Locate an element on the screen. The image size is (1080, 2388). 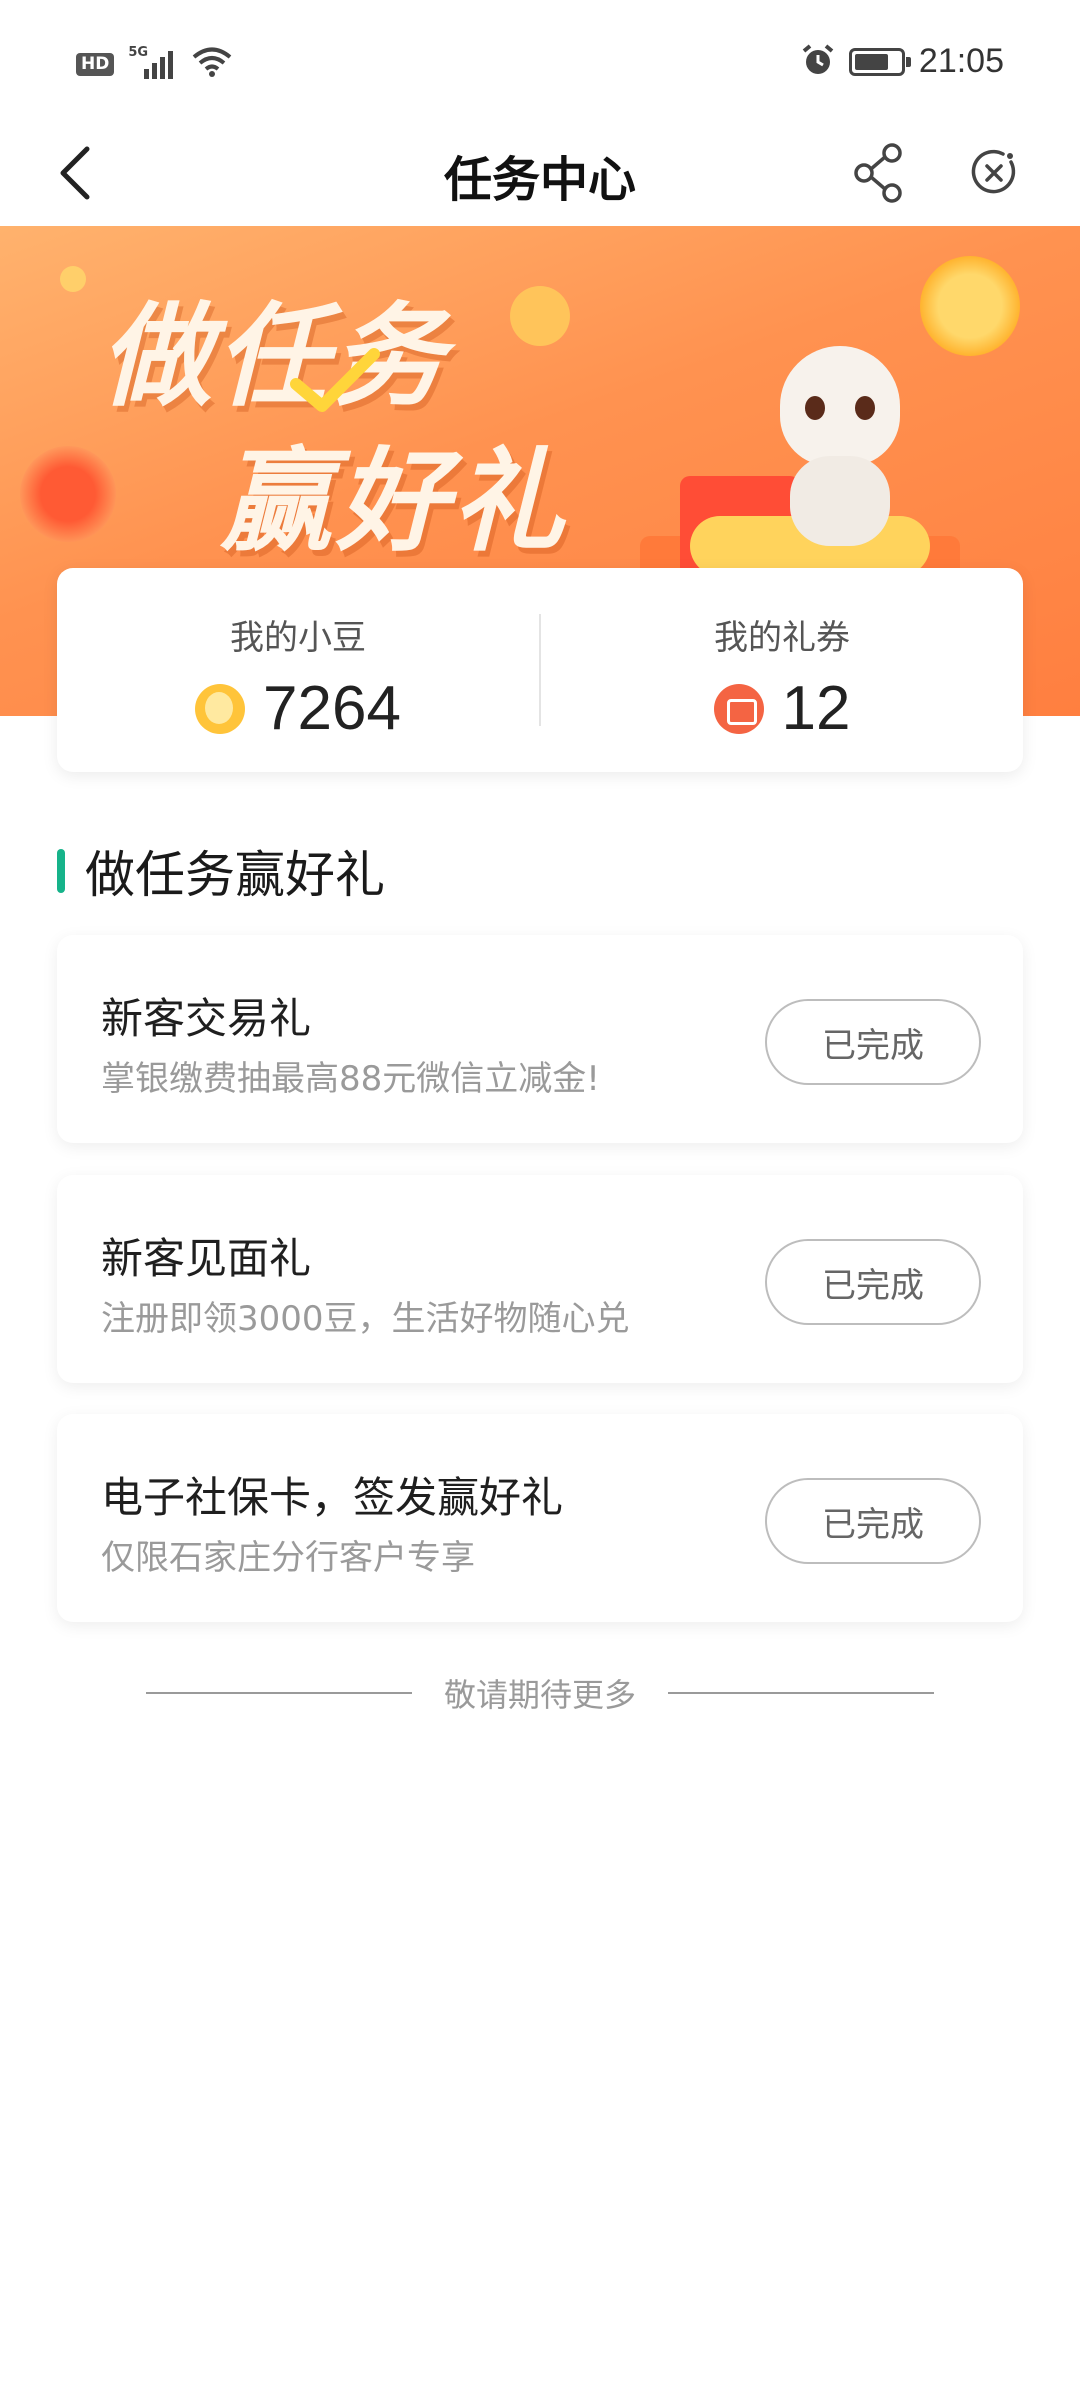
nav-bar: 任务中心 is located at coordinates (540, 173).